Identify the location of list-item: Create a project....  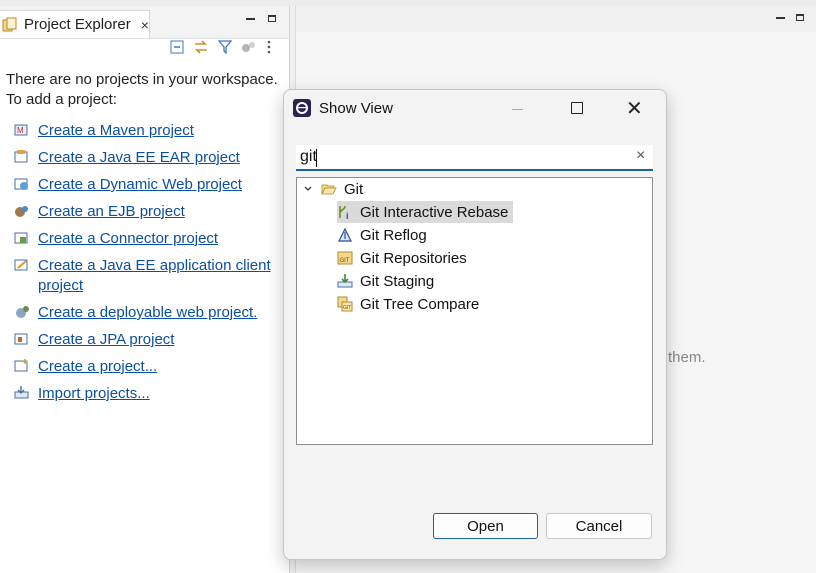
(149, 367).